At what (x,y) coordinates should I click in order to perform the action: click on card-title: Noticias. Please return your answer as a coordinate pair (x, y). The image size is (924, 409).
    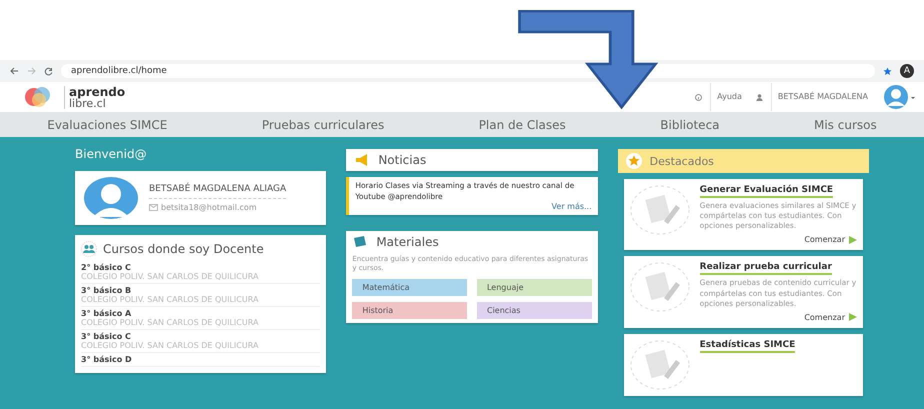
    Looking at the image, I should click on (402, 160).